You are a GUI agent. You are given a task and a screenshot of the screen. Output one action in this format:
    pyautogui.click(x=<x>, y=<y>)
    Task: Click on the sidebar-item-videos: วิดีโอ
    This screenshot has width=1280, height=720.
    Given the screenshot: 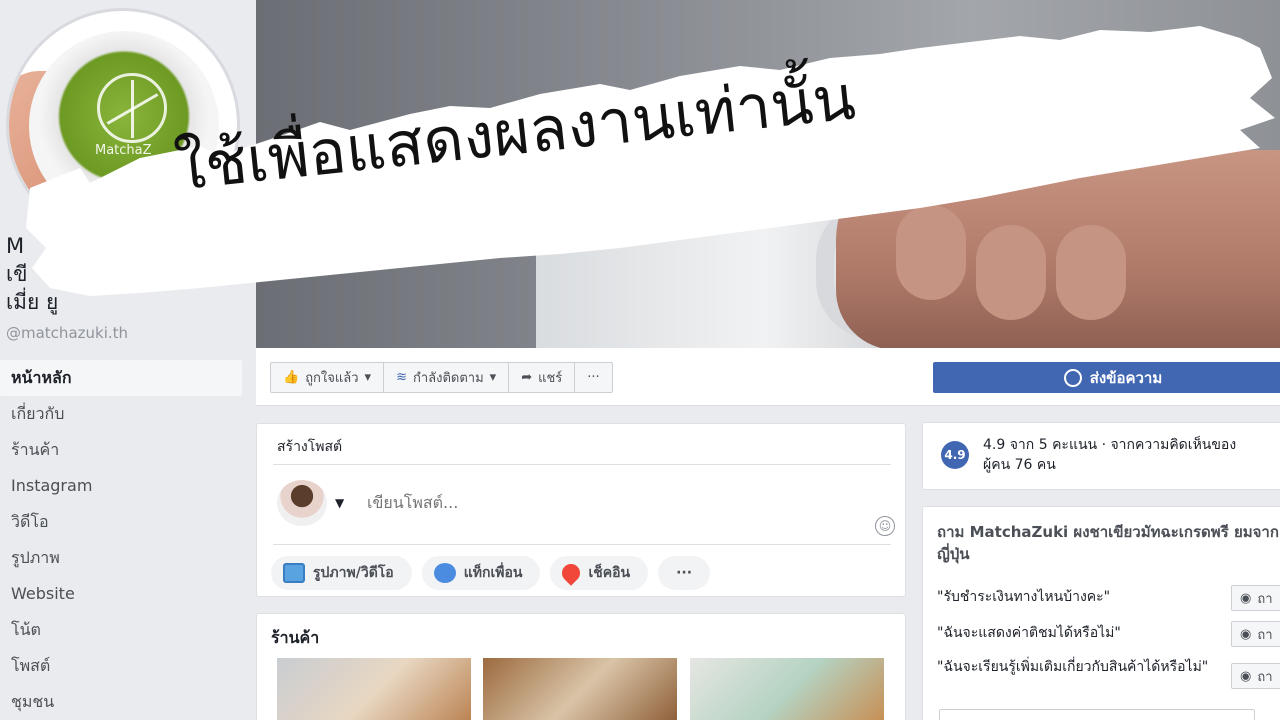 What is the action you would take?
    pyautogui.click(x=121, y=522)
    